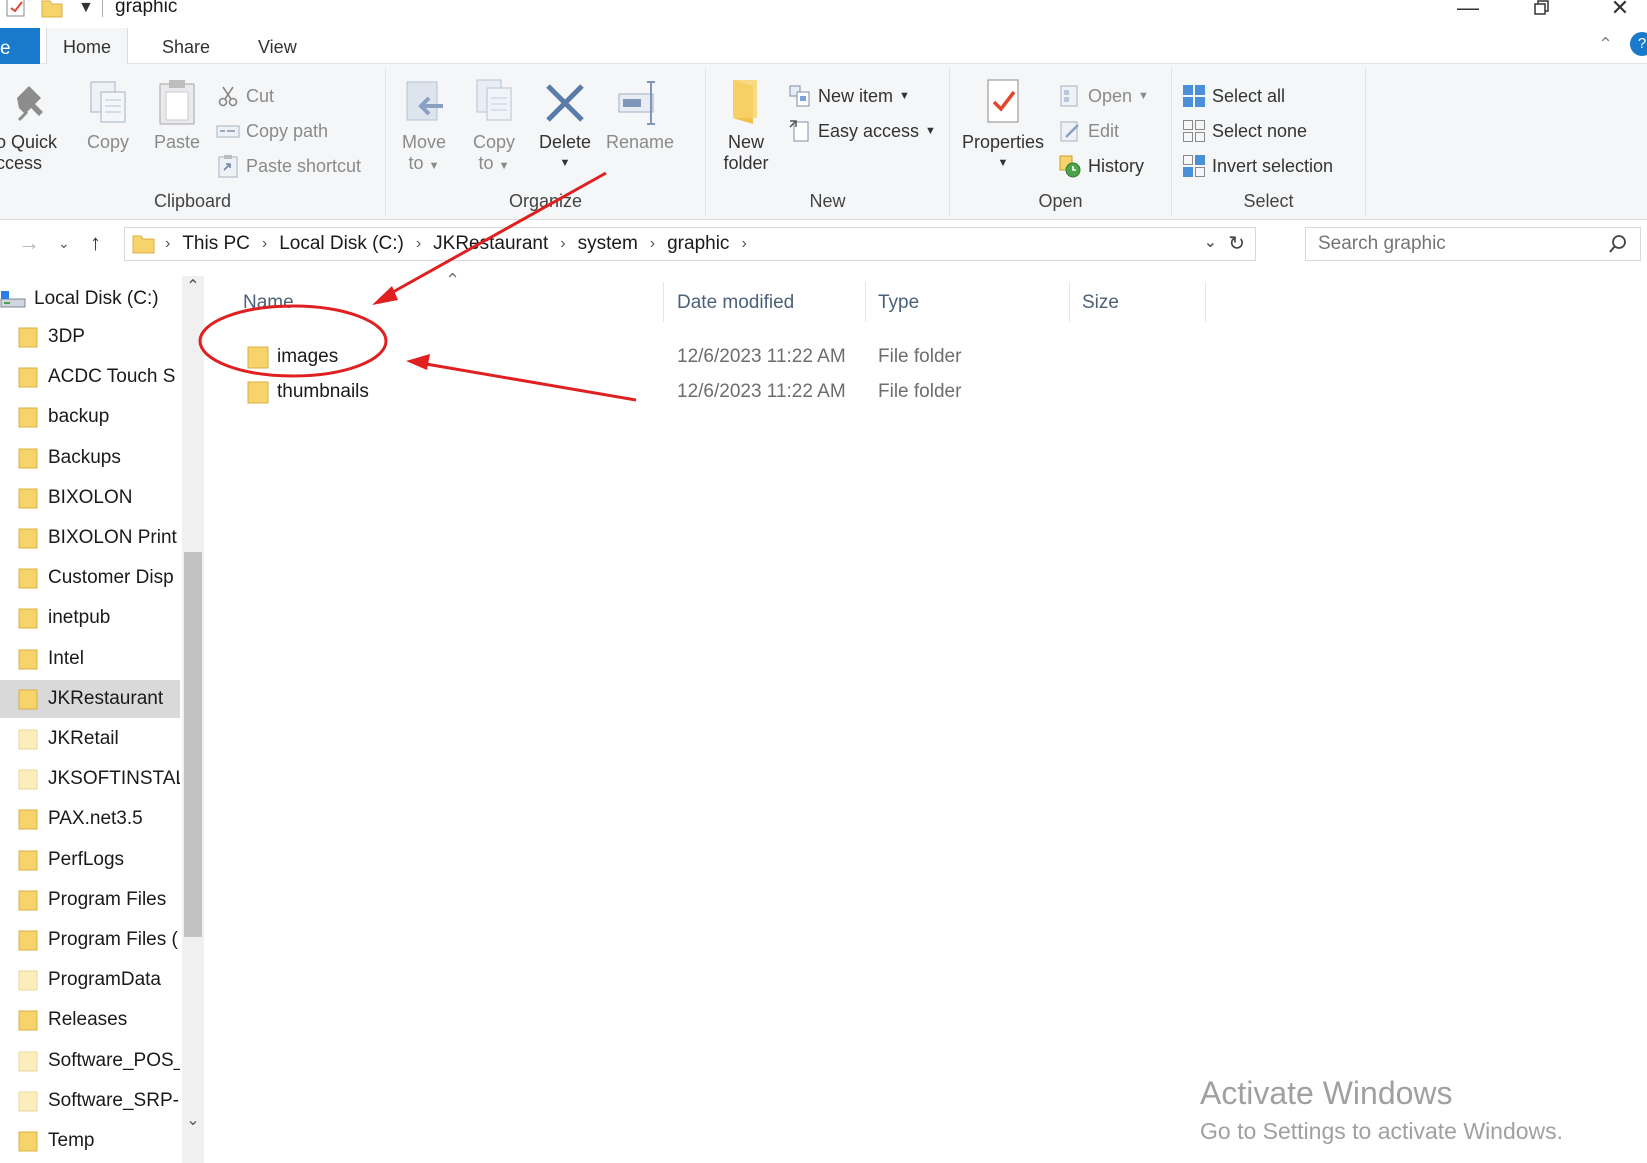  I want to click on breadcrumb-graphic: graphic, so click(698, 244).